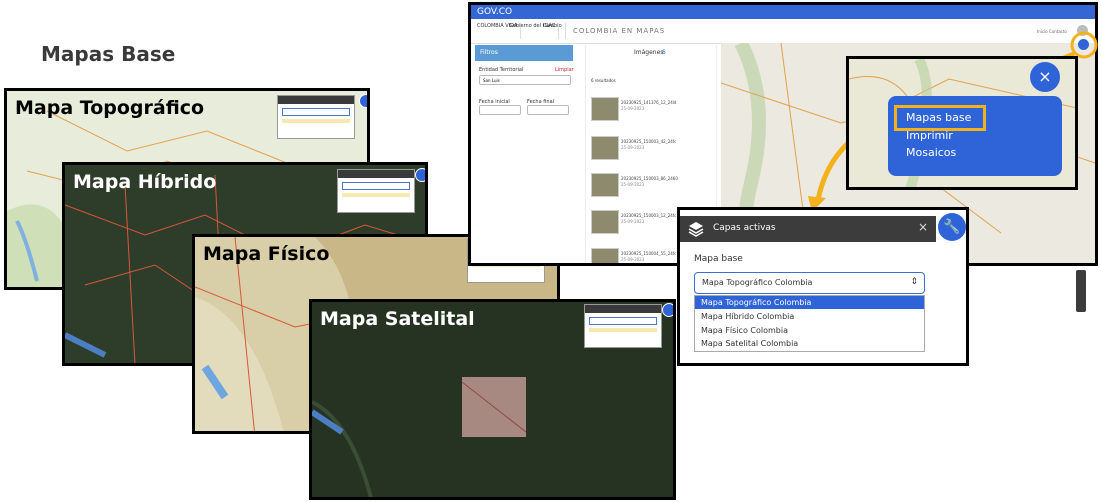  Describe the element at coordinates (809, 302) in the screenshot. I see `option-topografico: Mapa Topográfico Colombia` at that location.